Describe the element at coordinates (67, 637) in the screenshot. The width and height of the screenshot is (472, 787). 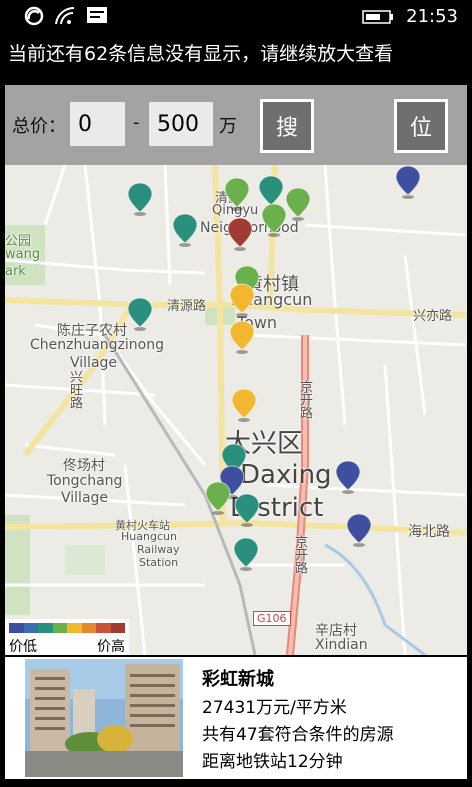
I see `price-legend: 价低 价高` at that location.